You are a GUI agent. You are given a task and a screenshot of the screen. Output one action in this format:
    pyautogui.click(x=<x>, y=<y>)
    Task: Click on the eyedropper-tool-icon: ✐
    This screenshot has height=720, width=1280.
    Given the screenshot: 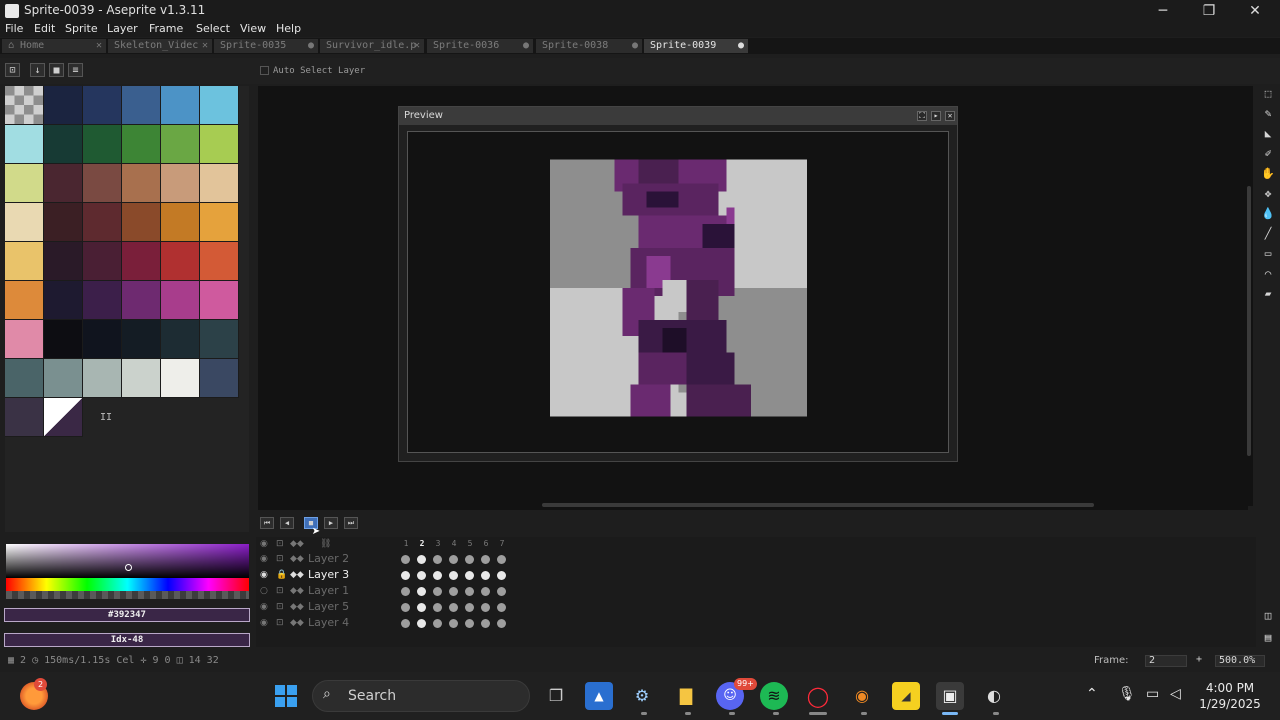 What is the action you would take?
    pyautogui.click(x=1268, y=154)
    